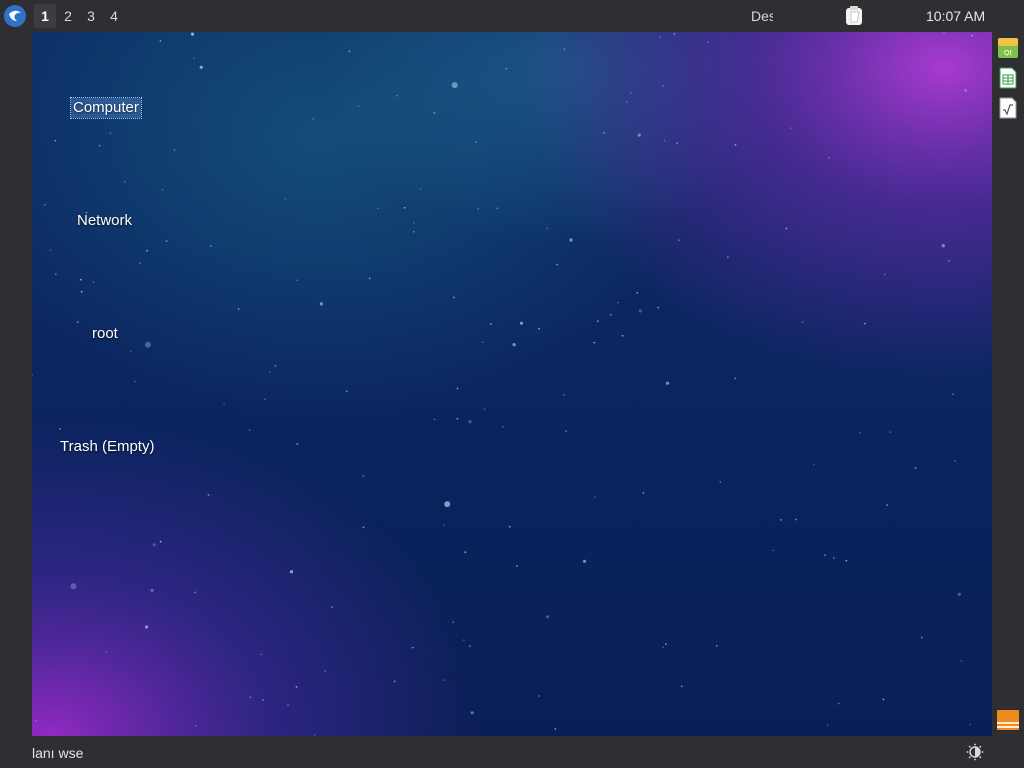 This screenshot has width=1024, height=768. Describe the element at coordinates (68, 16) in the screenshot. I see `workspace-2: 2` at that location.